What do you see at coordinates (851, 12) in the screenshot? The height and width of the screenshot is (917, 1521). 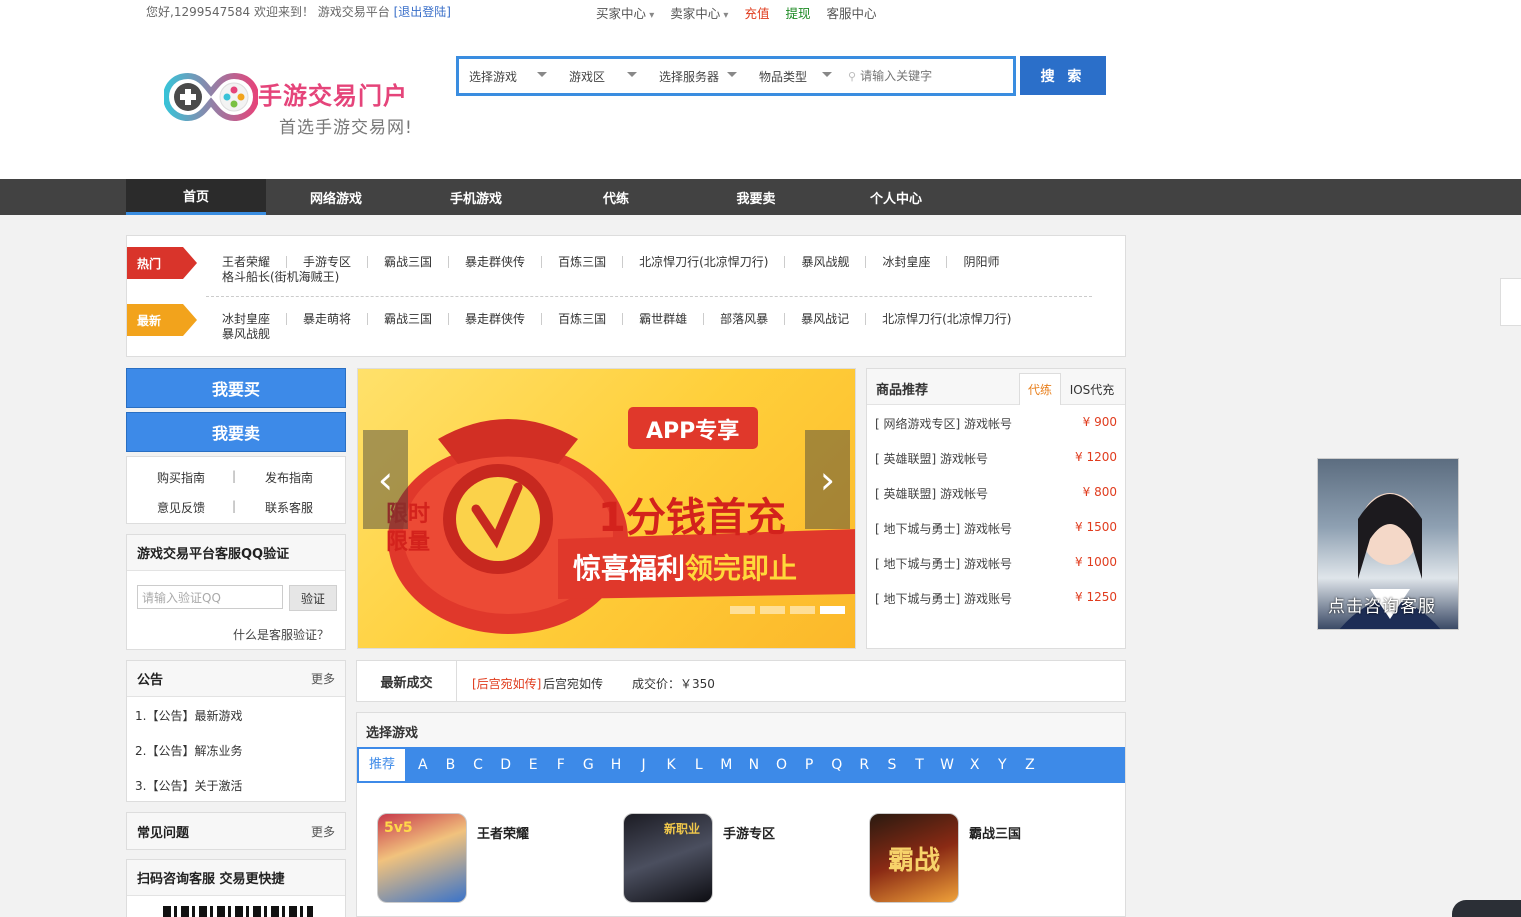 I see `service-center-link: 客服中心` at bounding box center [851, 12].